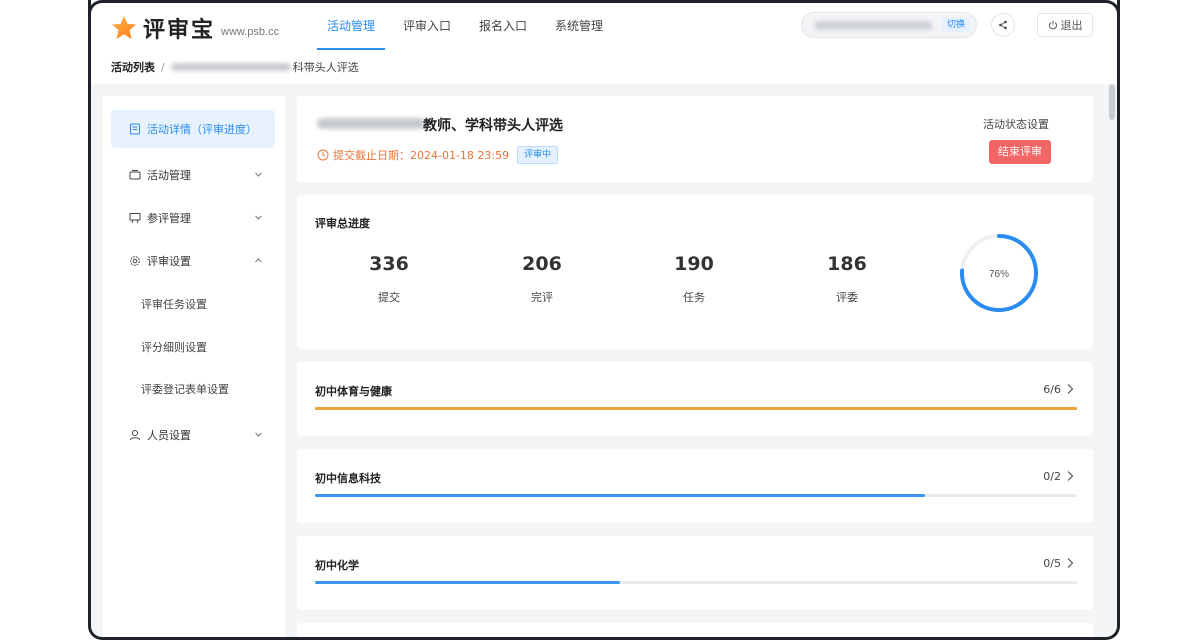 The height and width of the screenshot is (640, 1200). Describe the element at coordinates (389, 297) in the screenshot. I see `stat-label: 提交` at that location.